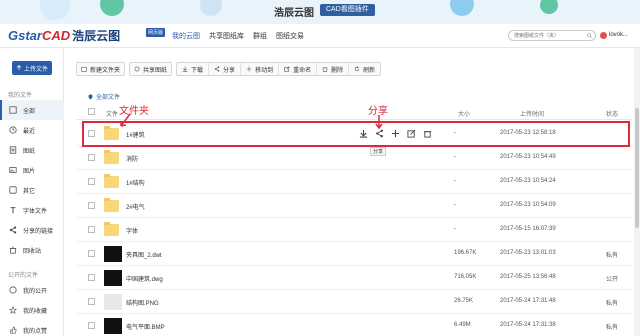 Image resolution: width=640 pixels, height=336 pixels. What do you see at coordinates (354, 325) in the screenshot?
I see `table-row: 电气平面.BMP 6.49M 2017-05-24 17:31:38 私有` at bounding box center [354, 325].